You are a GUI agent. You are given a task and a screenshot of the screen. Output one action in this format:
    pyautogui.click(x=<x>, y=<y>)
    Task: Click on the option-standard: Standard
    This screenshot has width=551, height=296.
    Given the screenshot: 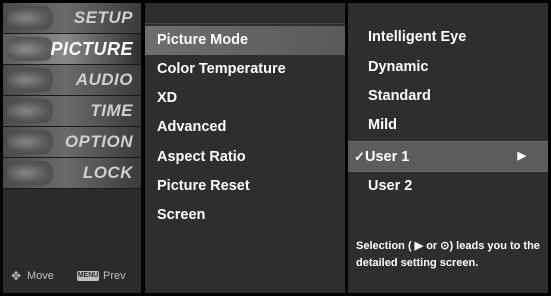 What is the action you would take?
    pyautogui.click(x=448, y=96)
    